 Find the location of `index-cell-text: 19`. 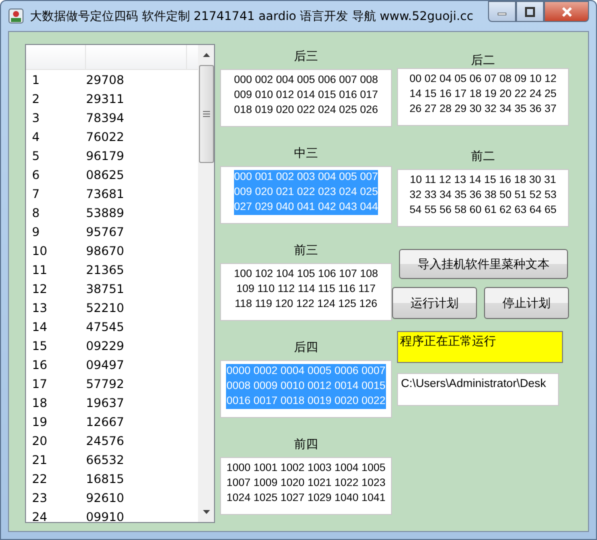

index-cell-text: 19 is located at coordinates (39, 421).